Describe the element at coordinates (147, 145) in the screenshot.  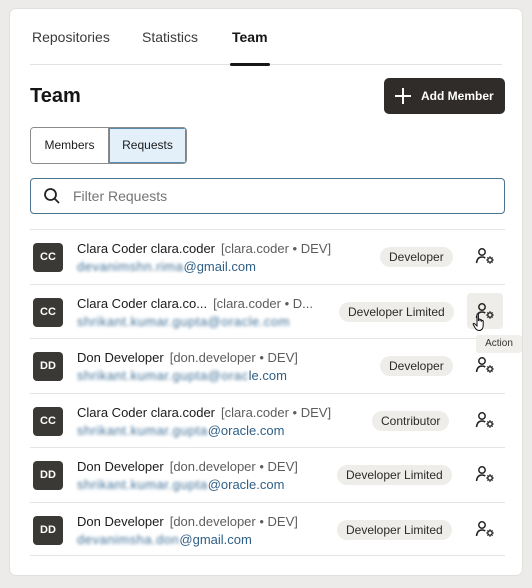
I see `requests-toggle-button: Requests` at that location.